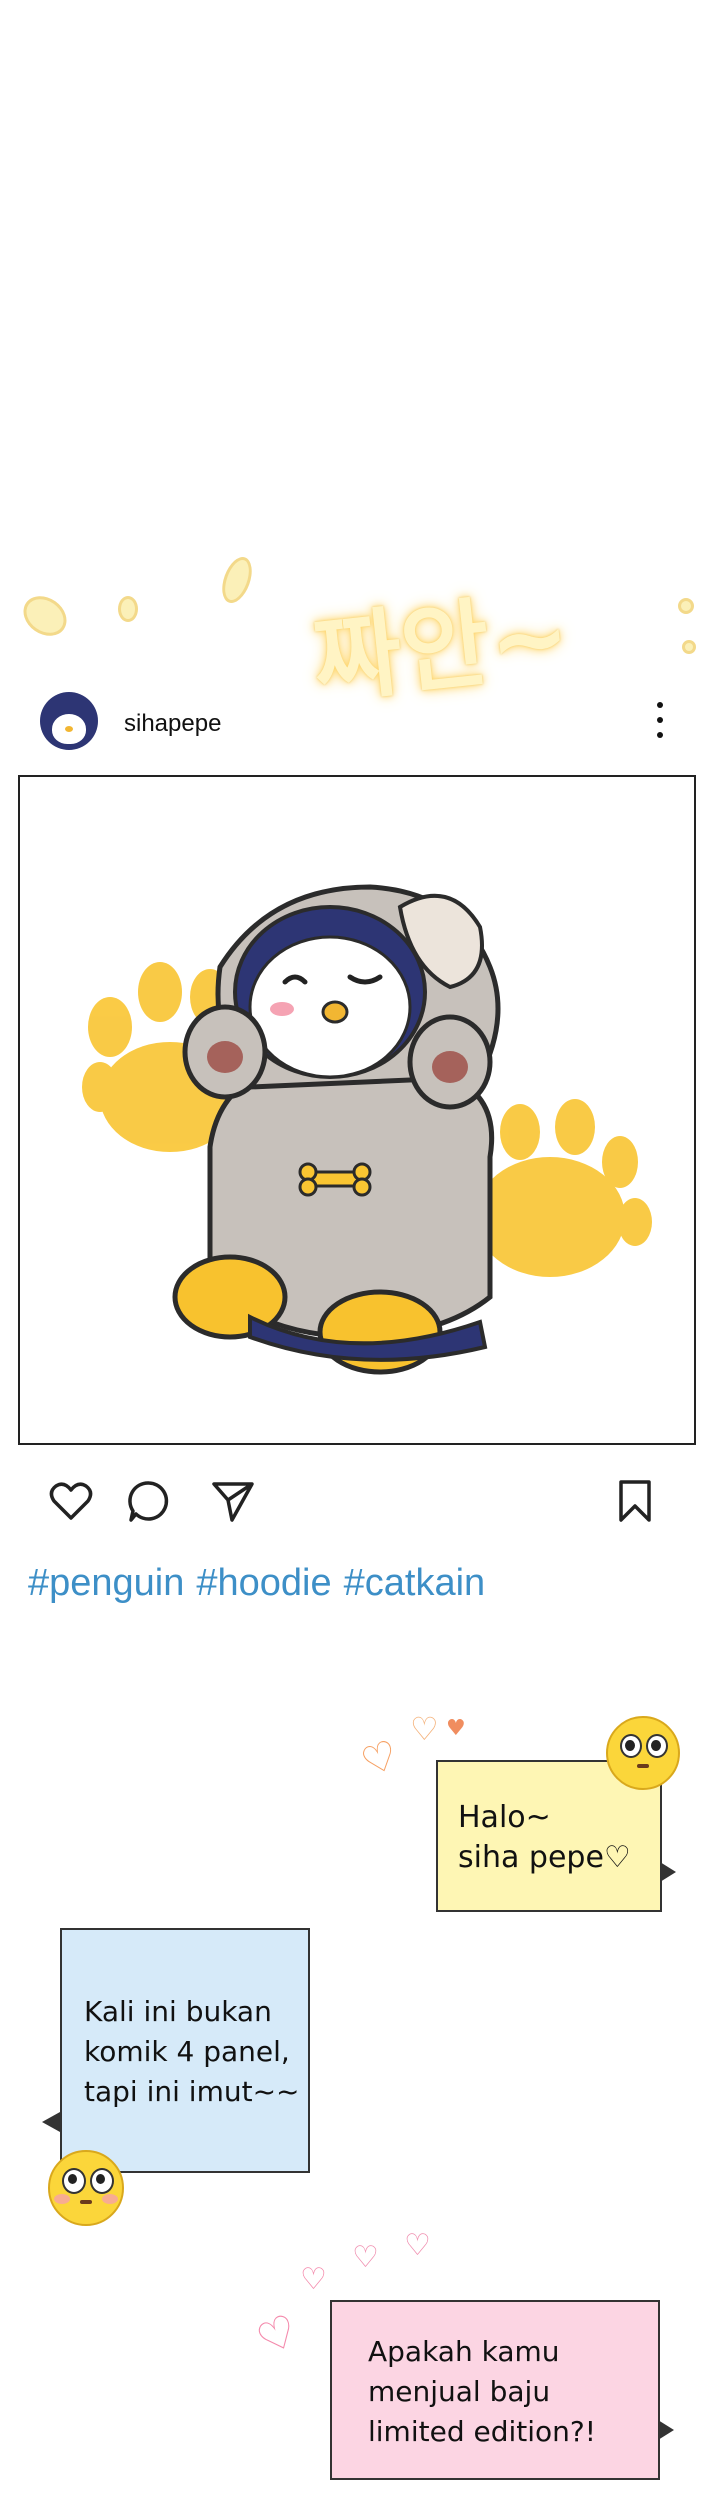 The image size is (720, 2500). I want to click on flushed-face-emoji, so click(86, 2188).